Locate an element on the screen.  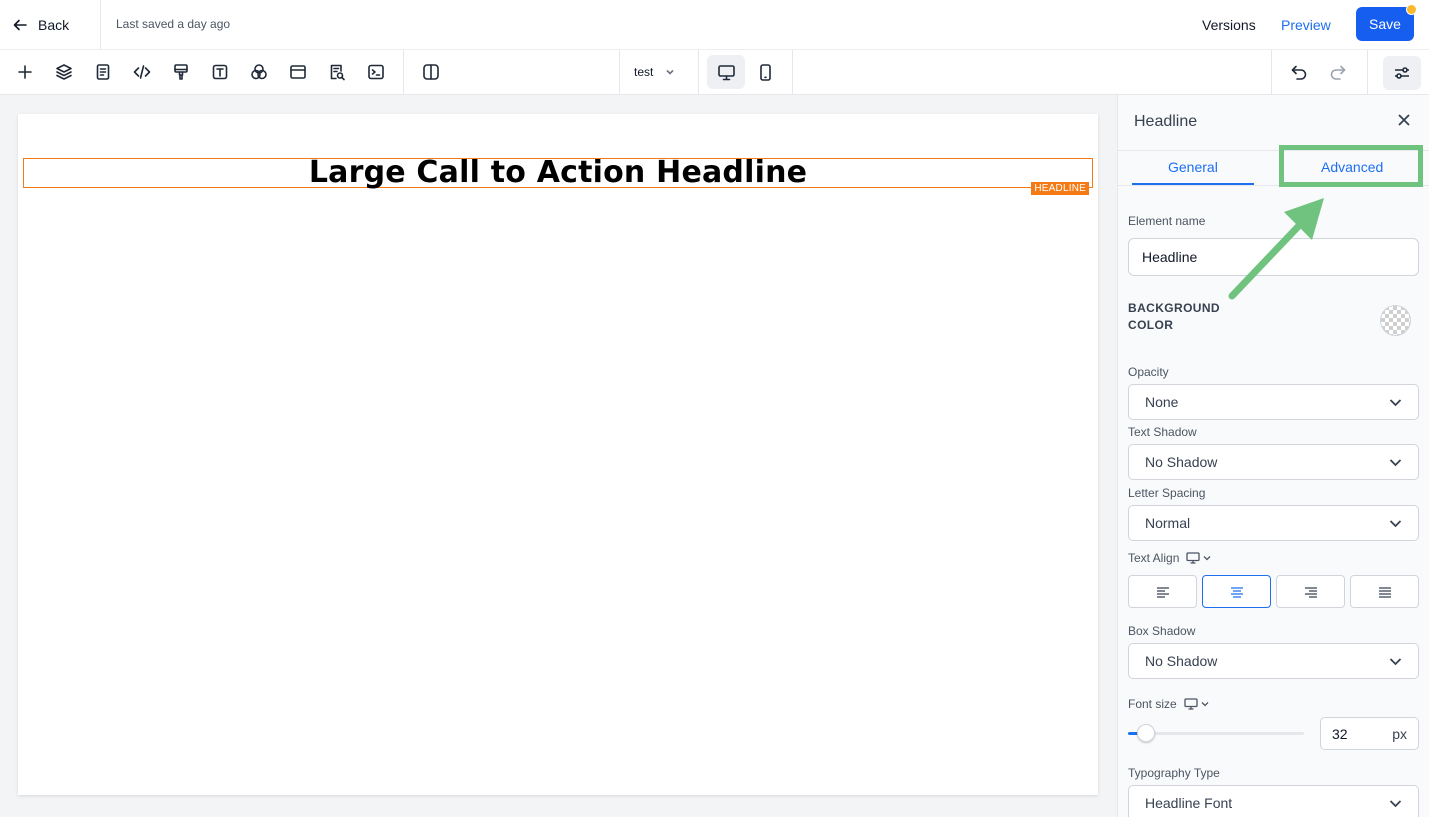
font-size-device-toggle is located at coordinates (1196, 704).